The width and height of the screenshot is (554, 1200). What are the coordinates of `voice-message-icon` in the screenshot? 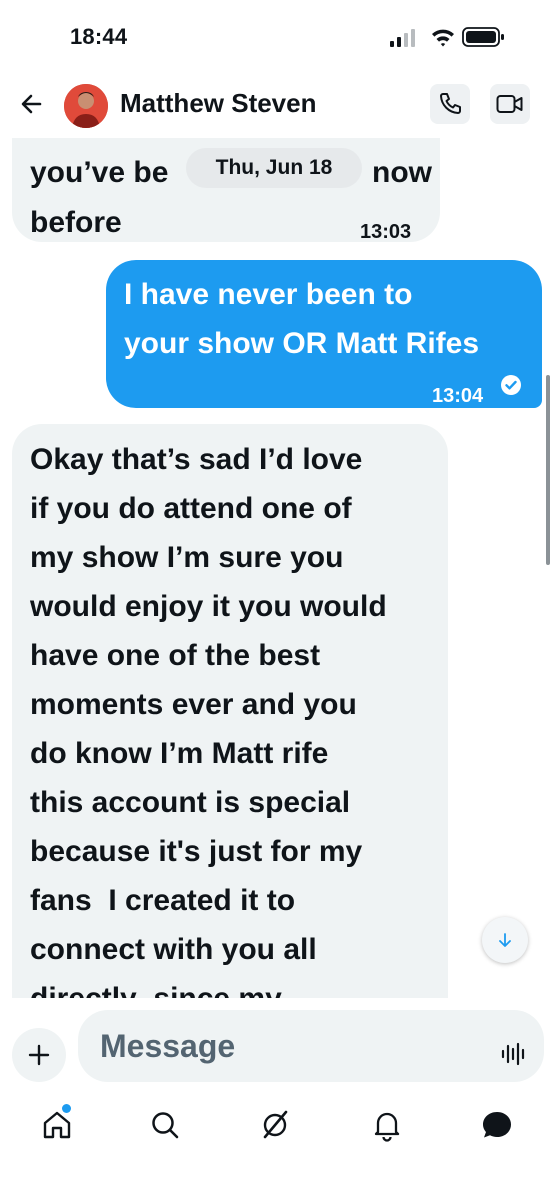 It's located at (514, 1054).